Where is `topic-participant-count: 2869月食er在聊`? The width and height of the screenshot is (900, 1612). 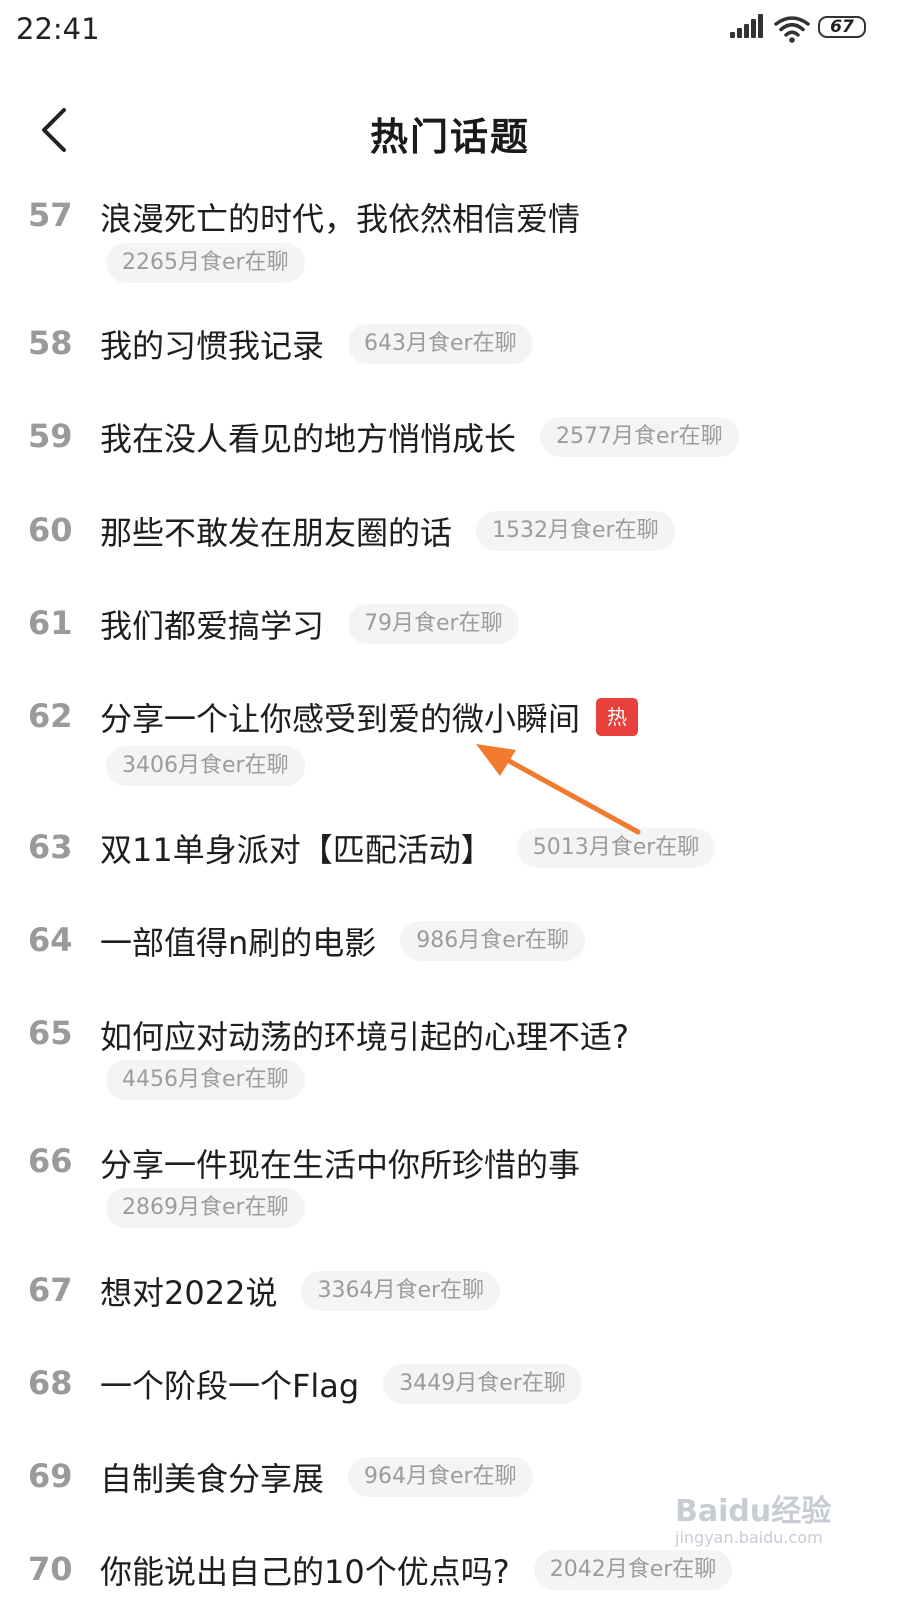 topic-participant-count: 2869月食er在聊 is located at coordinates (205, 1208).